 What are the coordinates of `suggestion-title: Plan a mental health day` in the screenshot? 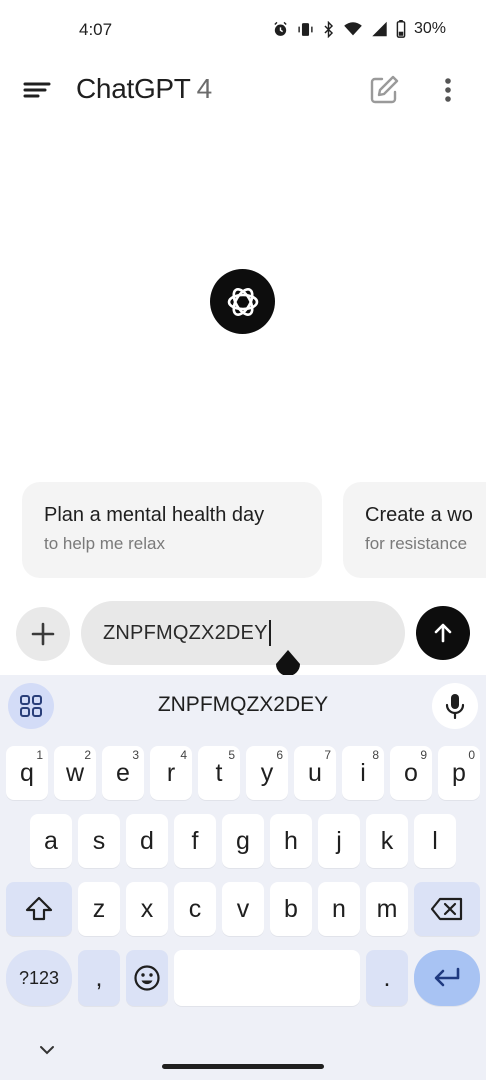 It's located at (154, 515).